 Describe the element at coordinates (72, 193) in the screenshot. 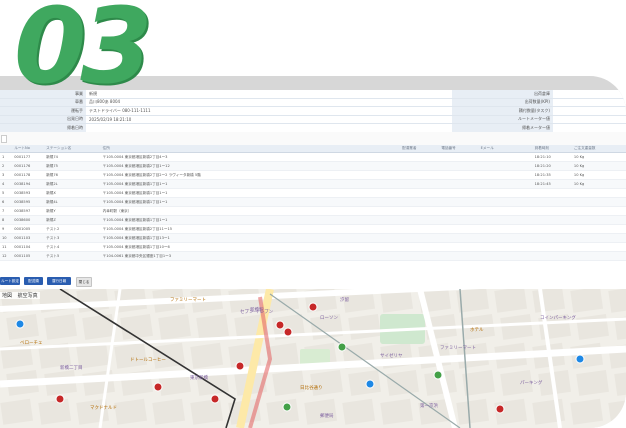

I see `table-cell: 新規X` at that location.